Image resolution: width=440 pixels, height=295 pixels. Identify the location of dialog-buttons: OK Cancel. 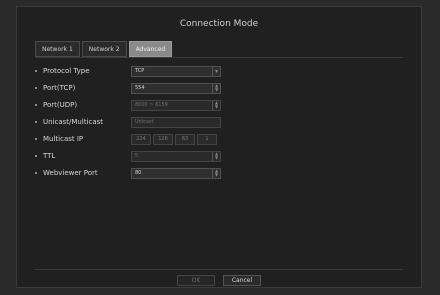
(219, 282).